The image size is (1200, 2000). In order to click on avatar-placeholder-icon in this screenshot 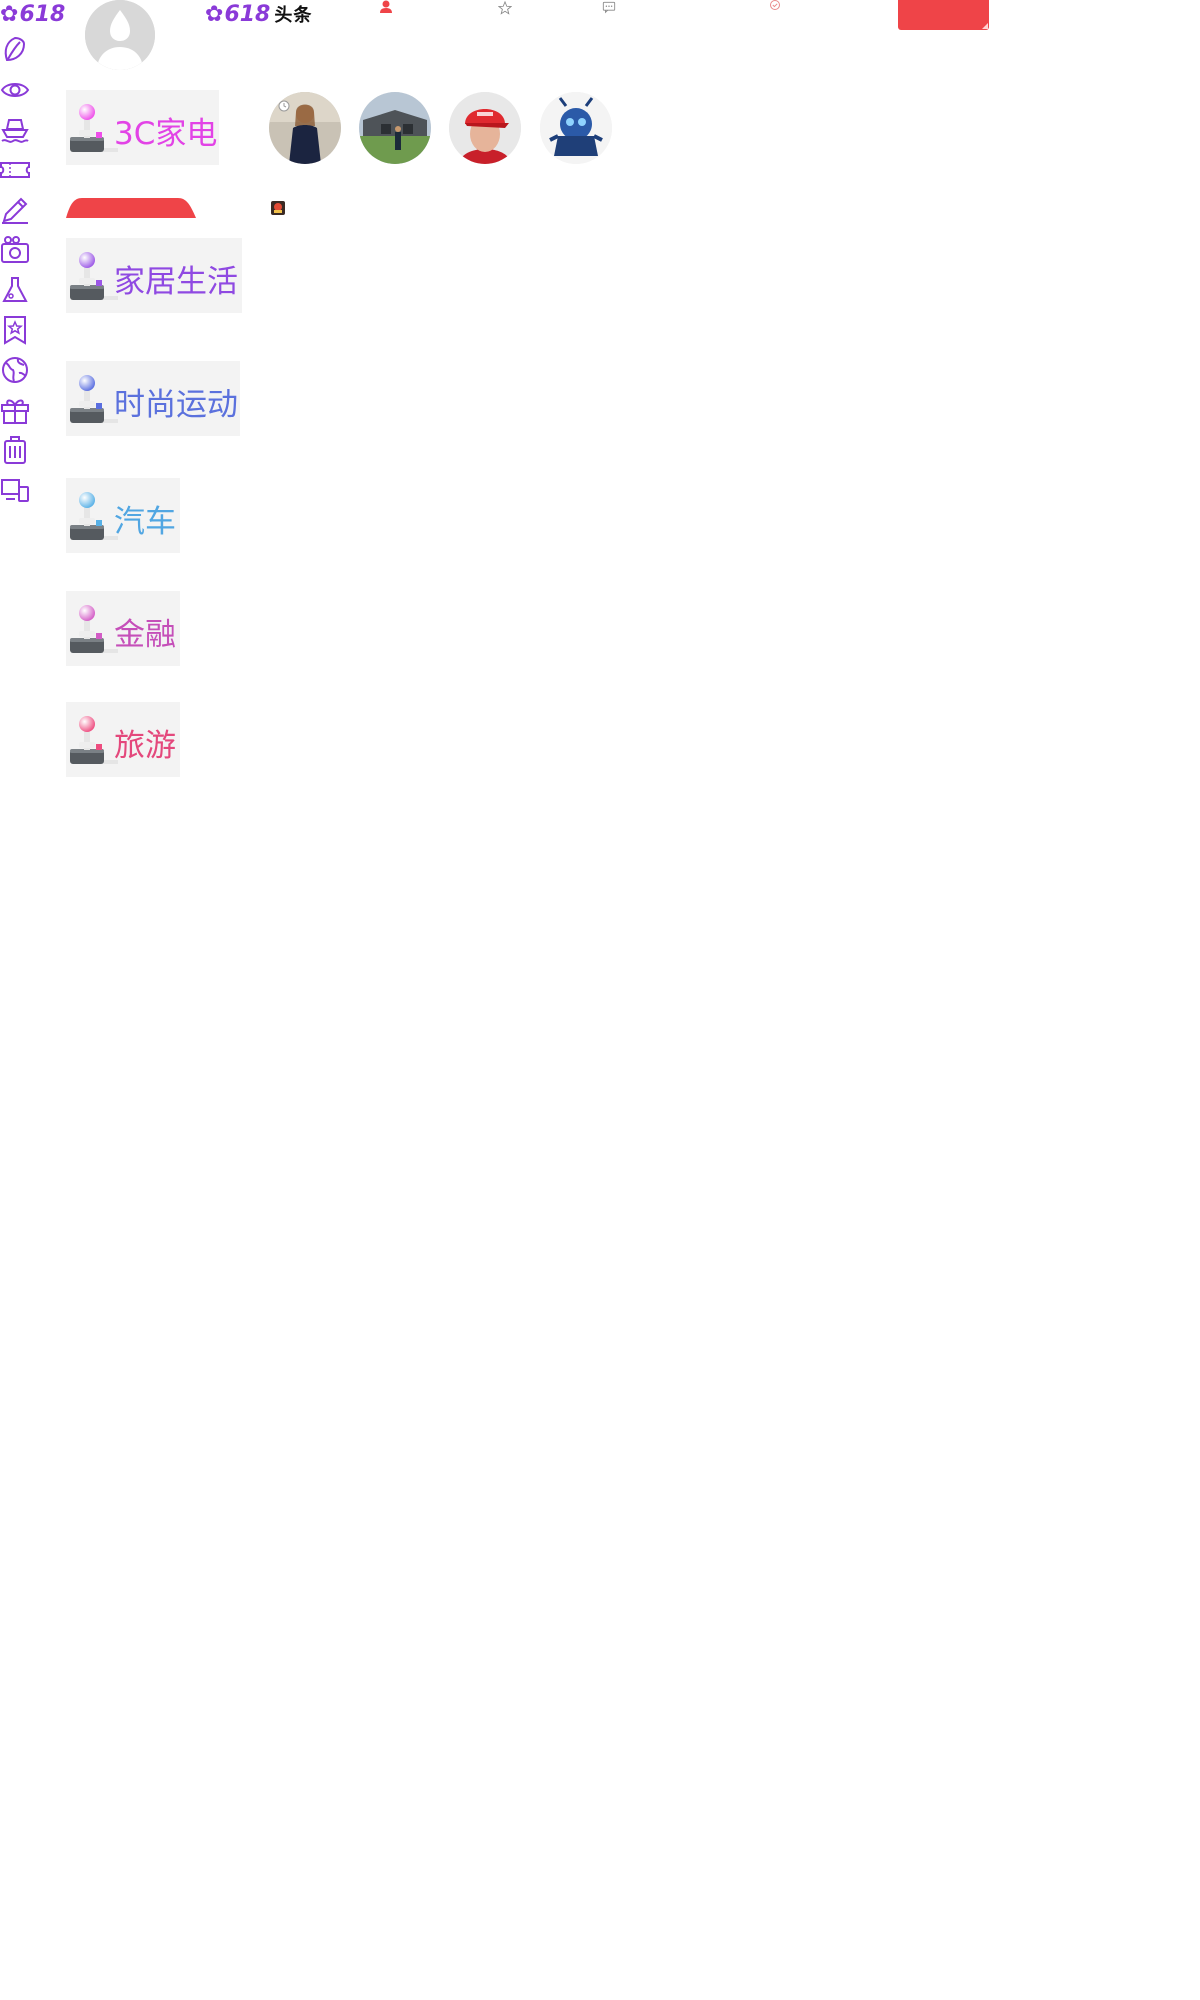, I will do `click(120, 35)`.